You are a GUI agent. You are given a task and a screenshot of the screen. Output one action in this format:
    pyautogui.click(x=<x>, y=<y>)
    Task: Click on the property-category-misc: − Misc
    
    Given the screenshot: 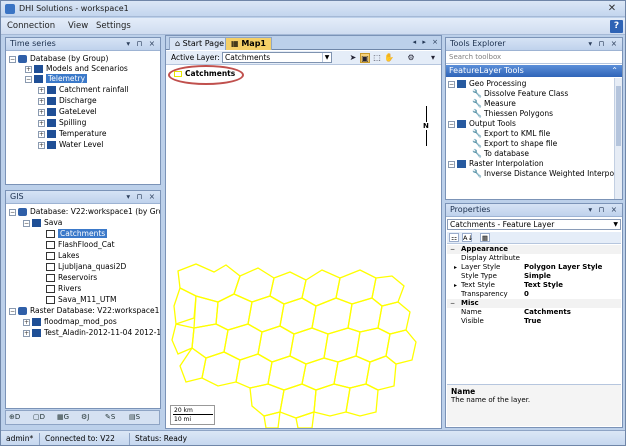 What is the action you would take?
    pyautogui.click(x=534, y=303)
    